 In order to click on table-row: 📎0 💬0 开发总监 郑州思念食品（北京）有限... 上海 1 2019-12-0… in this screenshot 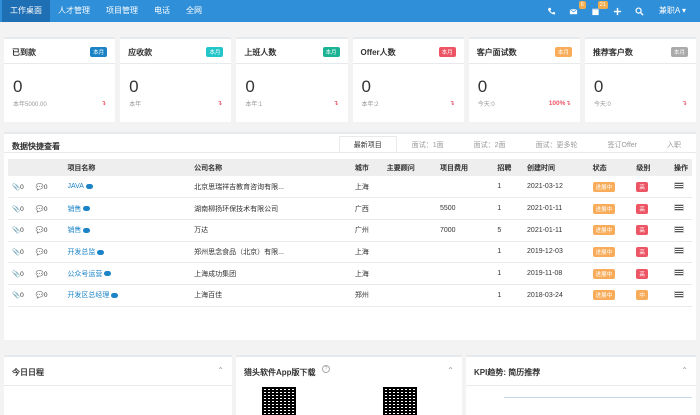, I will do `click(350, 252)`.